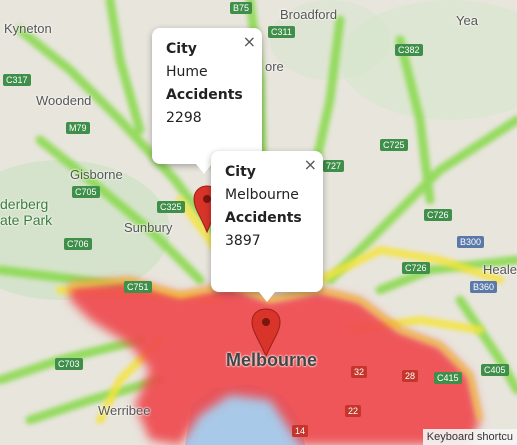 This screenshot has height=445, width=517. What do you see at coordinates (500, 269) in the screenshot?
I see `place-heale: Heale` at bounding box center [500, 269].